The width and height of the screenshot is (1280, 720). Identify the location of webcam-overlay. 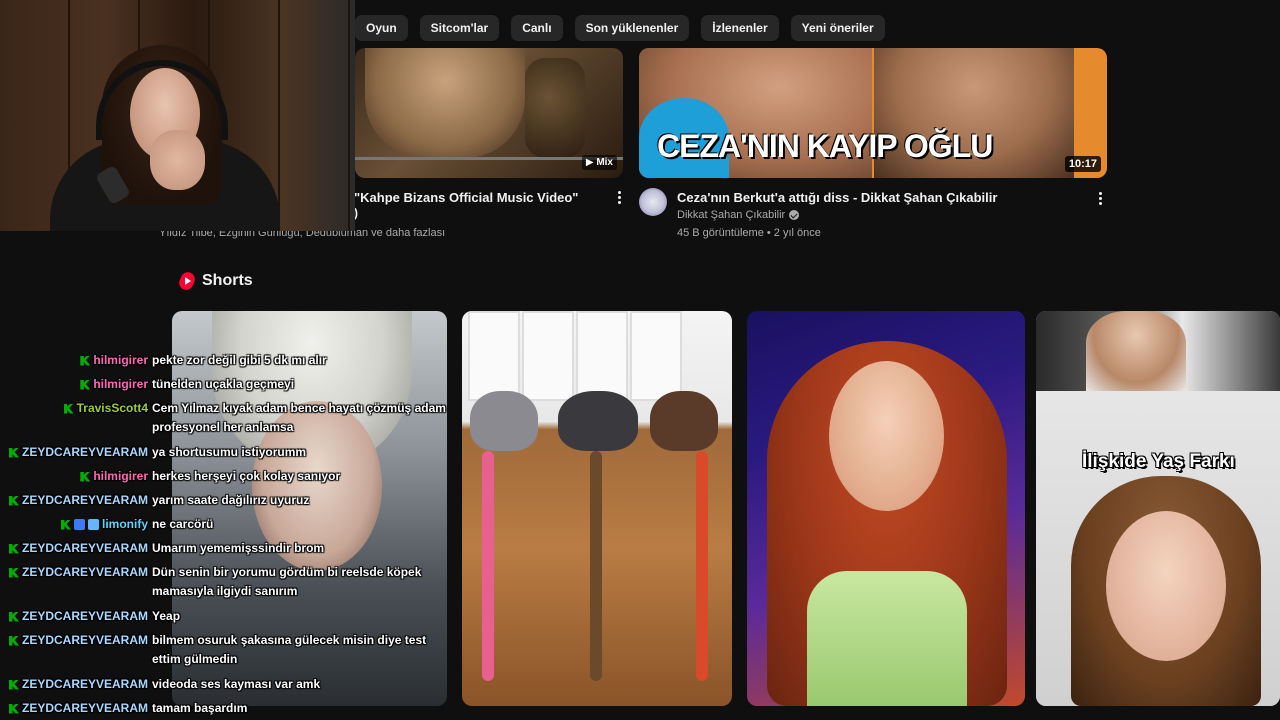
(177, 115).